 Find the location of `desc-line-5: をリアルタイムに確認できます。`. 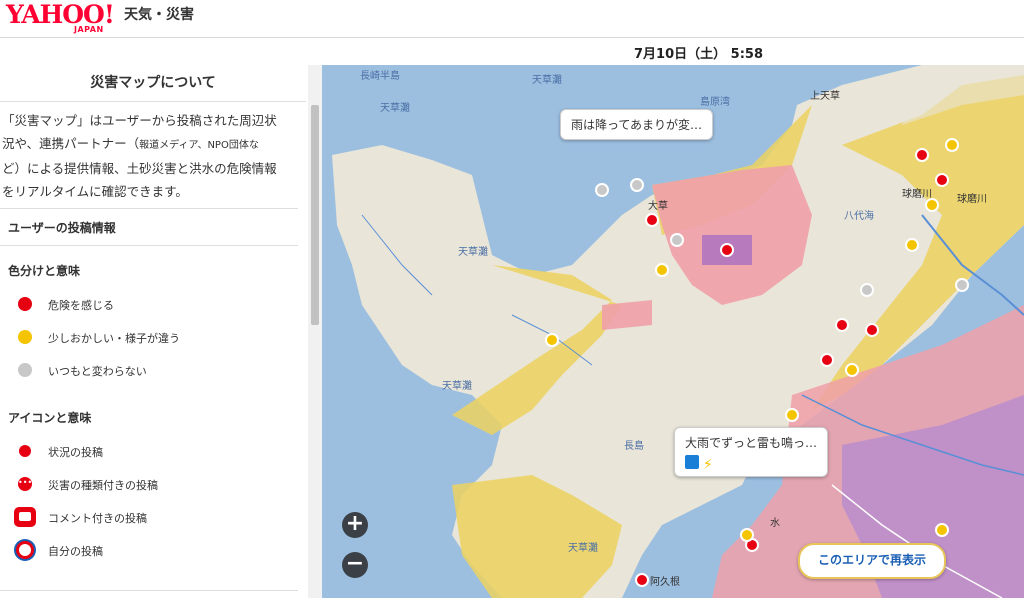

desc-line-5: をリアルタイムに確認できます。 is located at coordinates (95, 191).